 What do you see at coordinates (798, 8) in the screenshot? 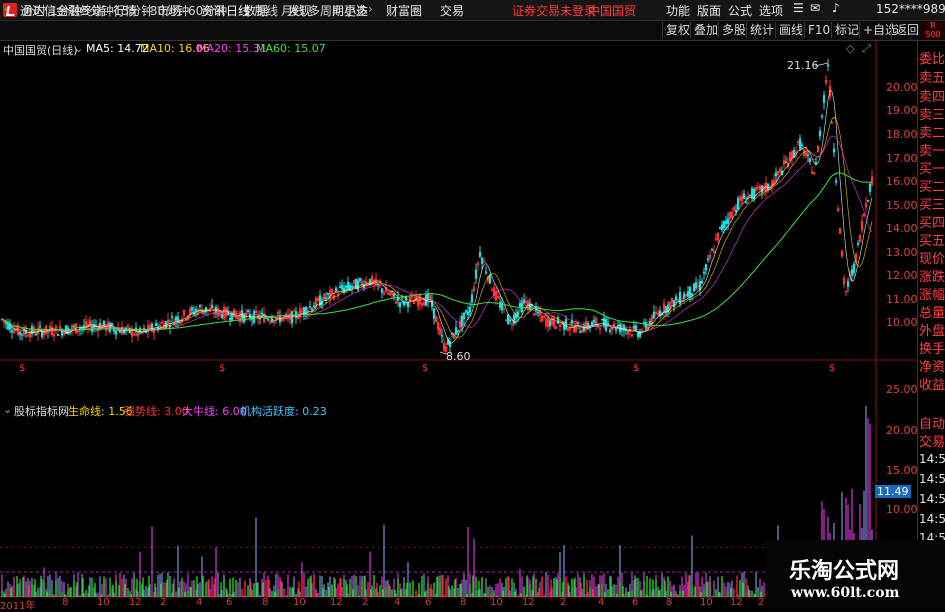
I see `menu-icon: ☰` at bounding box center [798, 8].